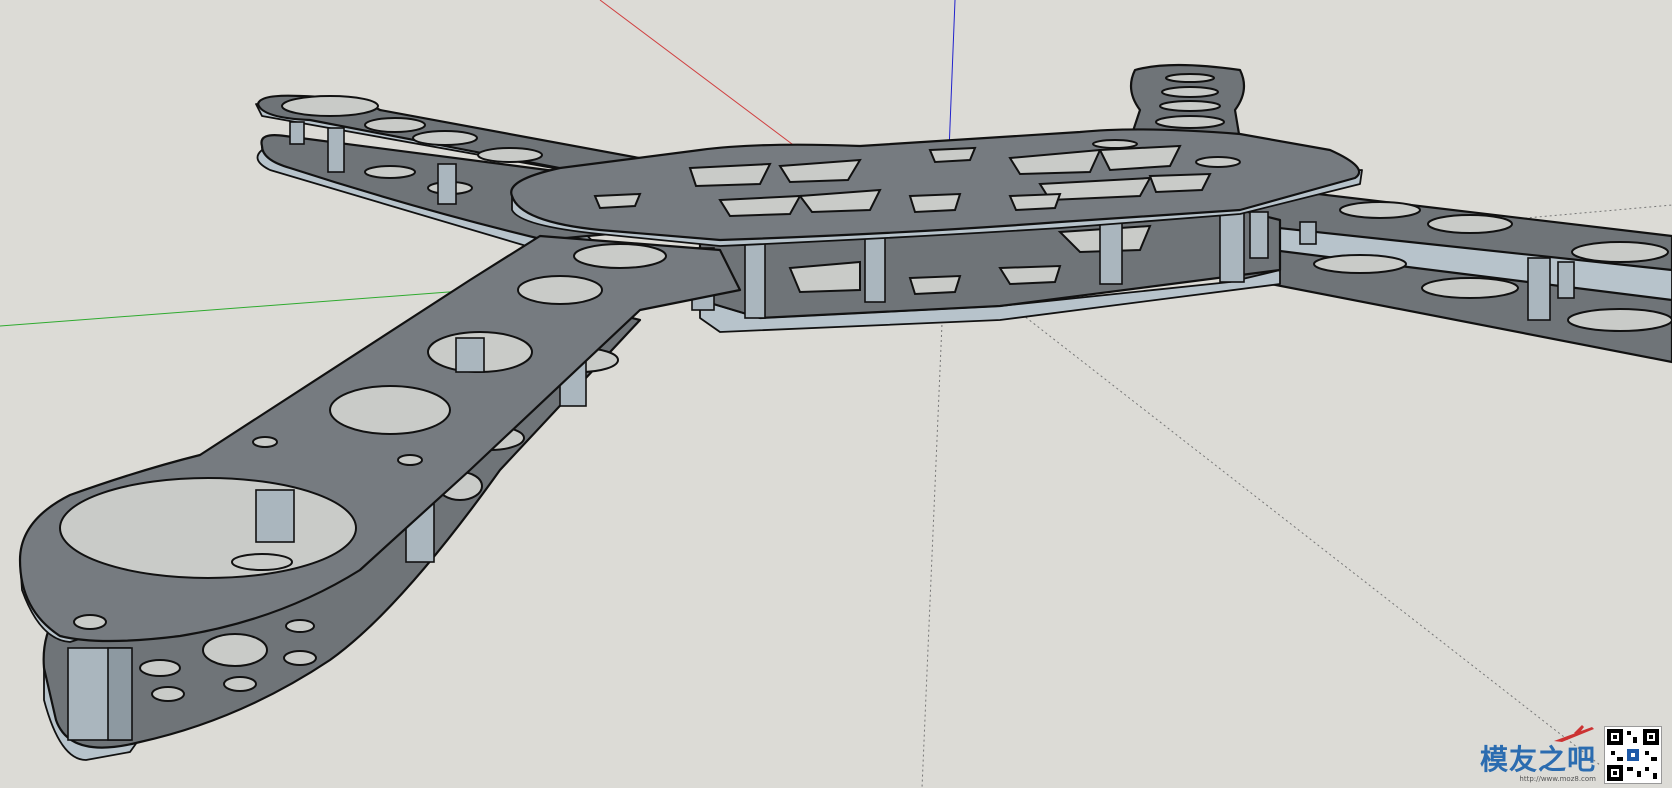 This screenshot has height=788, width=1672. Describe the element at coordinates (1557, 779) in the screenshot. I see `watermark-url: http://www.moz8.com` at that location.